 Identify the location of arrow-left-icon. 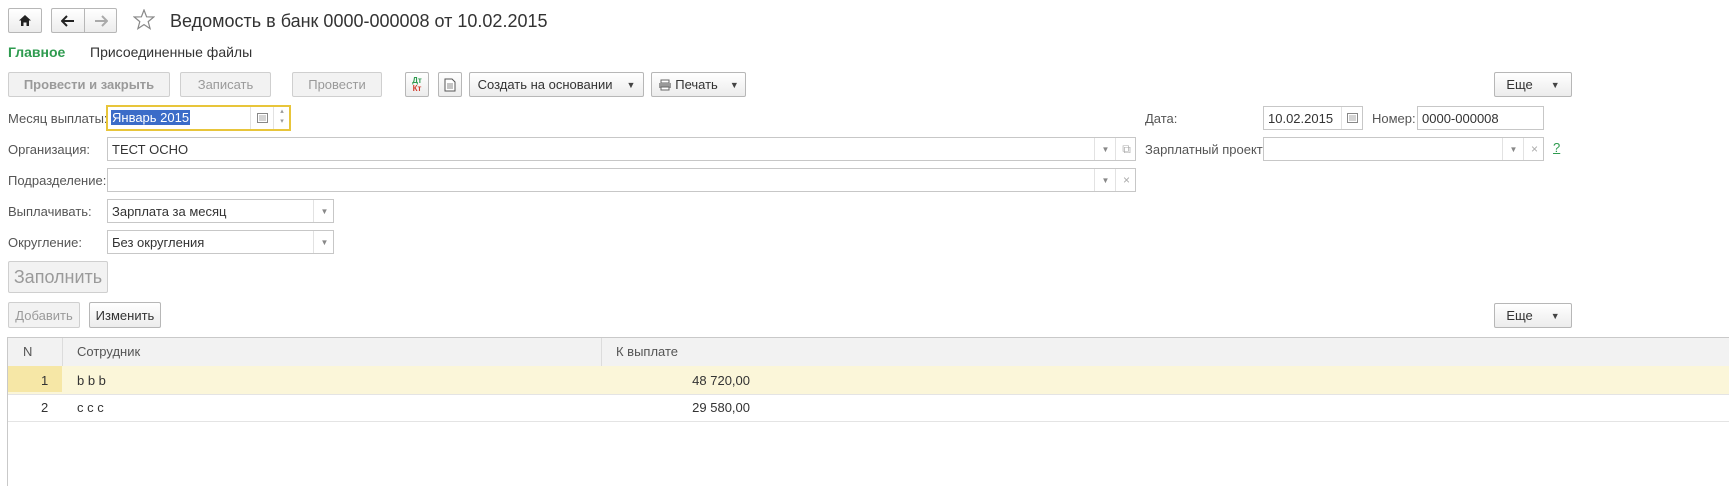
(67, 20).